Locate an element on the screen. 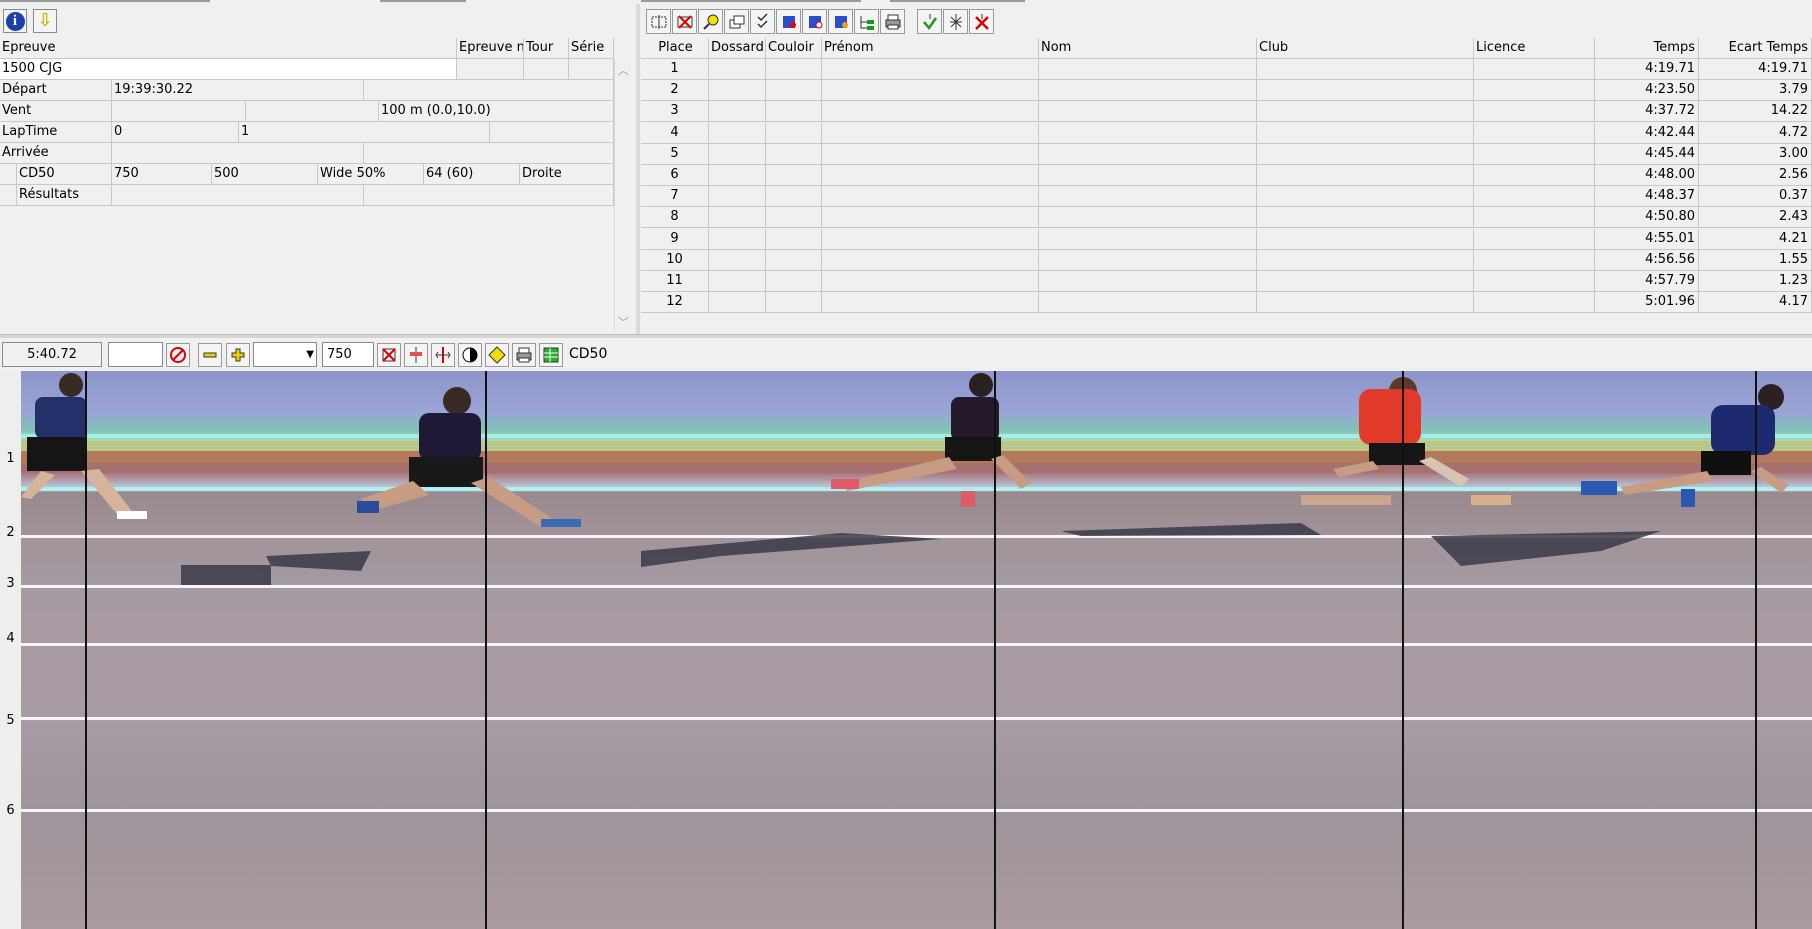  cd50-value-2: 500 is located at coordinates (265, 174).